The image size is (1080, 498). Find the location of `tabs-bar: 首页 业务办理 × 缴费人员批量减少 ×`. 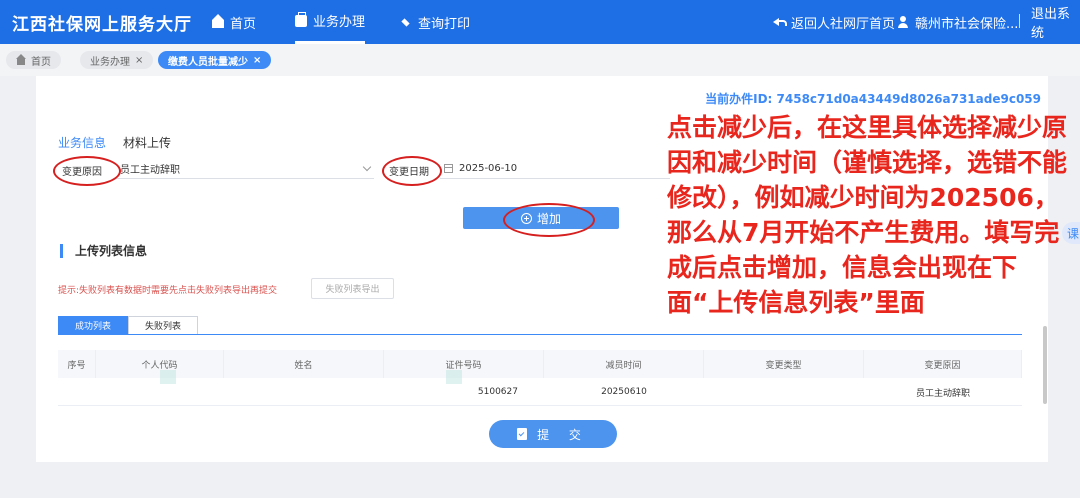

tabs-bar: 首页 业务办理 × 缴费人员批量减少 × is located at coordinates (540, 60).